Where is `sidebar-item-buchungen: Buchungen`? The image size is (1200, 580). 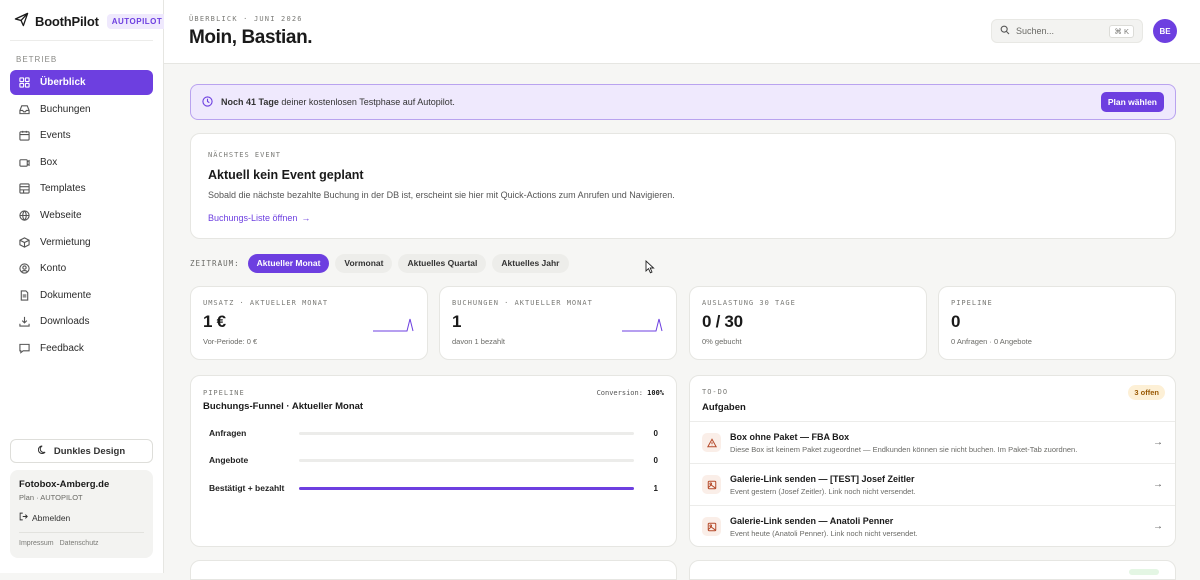
sidebar-item-buchungen: Buchungen is located at coordinates (81, 109).